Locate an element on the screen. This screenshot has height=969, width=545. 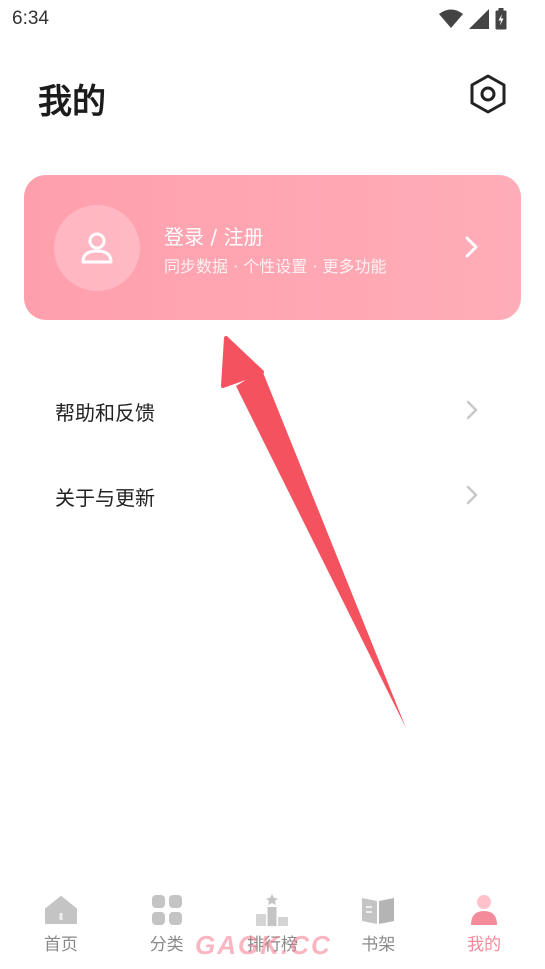
menu-item-about-update: 关于与更新 is located at coordinates (272, 496).